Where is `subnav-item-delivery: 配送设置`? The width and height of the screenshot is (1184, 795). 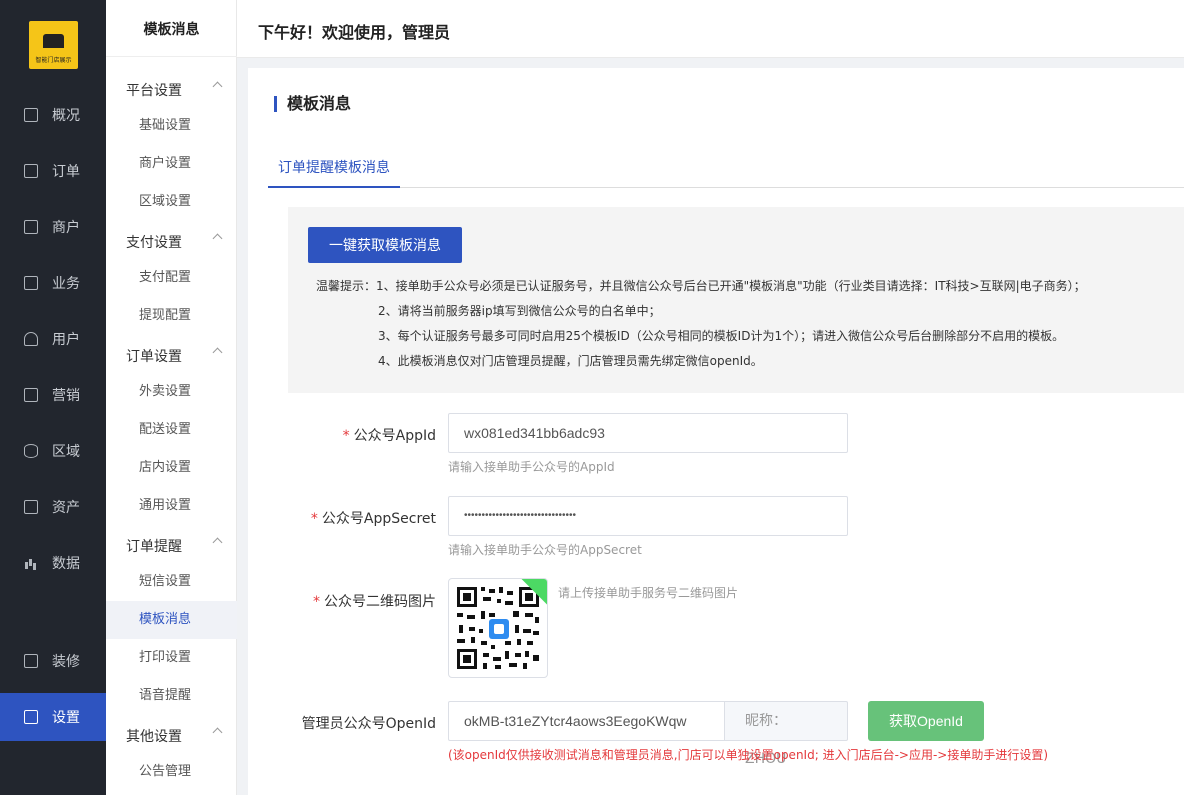 subnav-item-delivery: 配送设置 is located at coordinates (171, 430).